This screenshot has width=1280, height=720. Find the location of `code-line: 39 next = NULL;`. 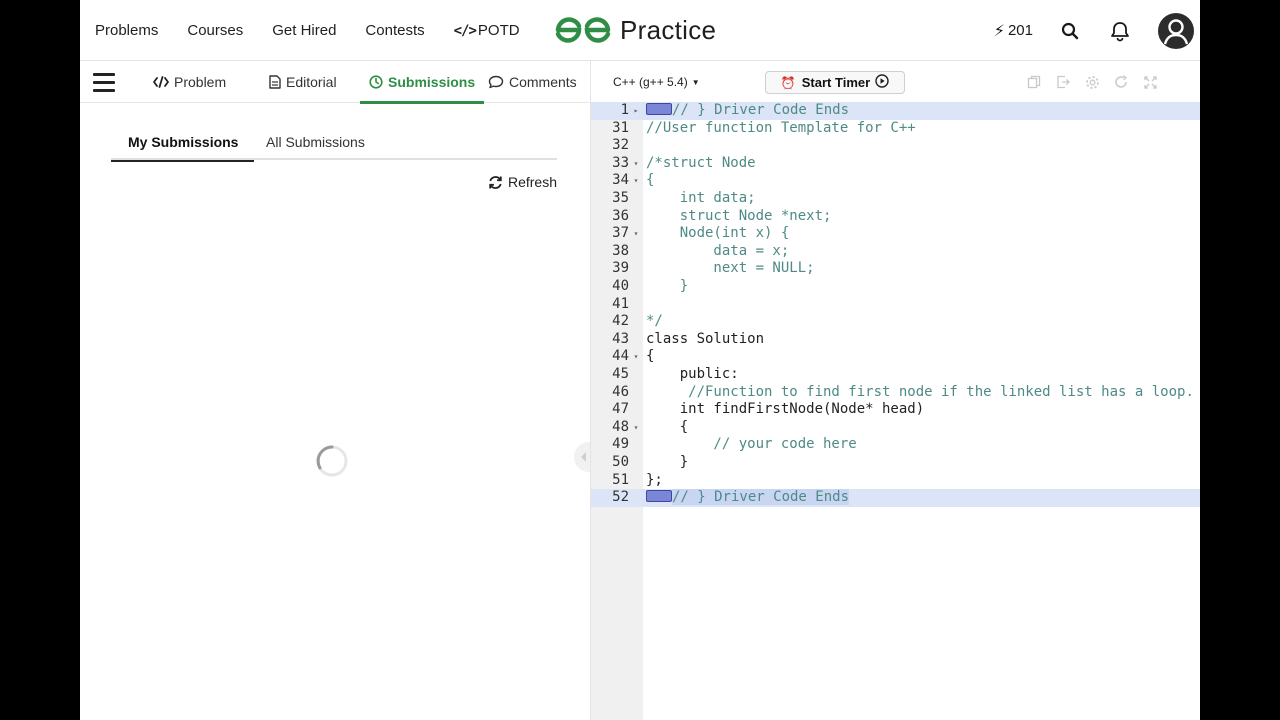

code-line: 39 next = NULL; is located at coordinates (895, 269).